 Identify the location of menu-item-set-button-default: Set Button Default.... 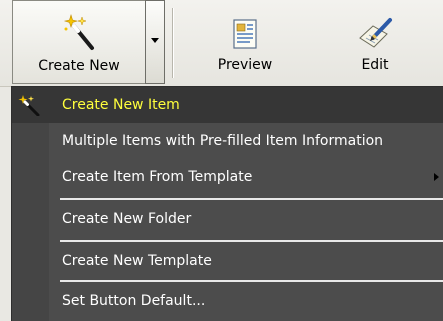
(227, 301).